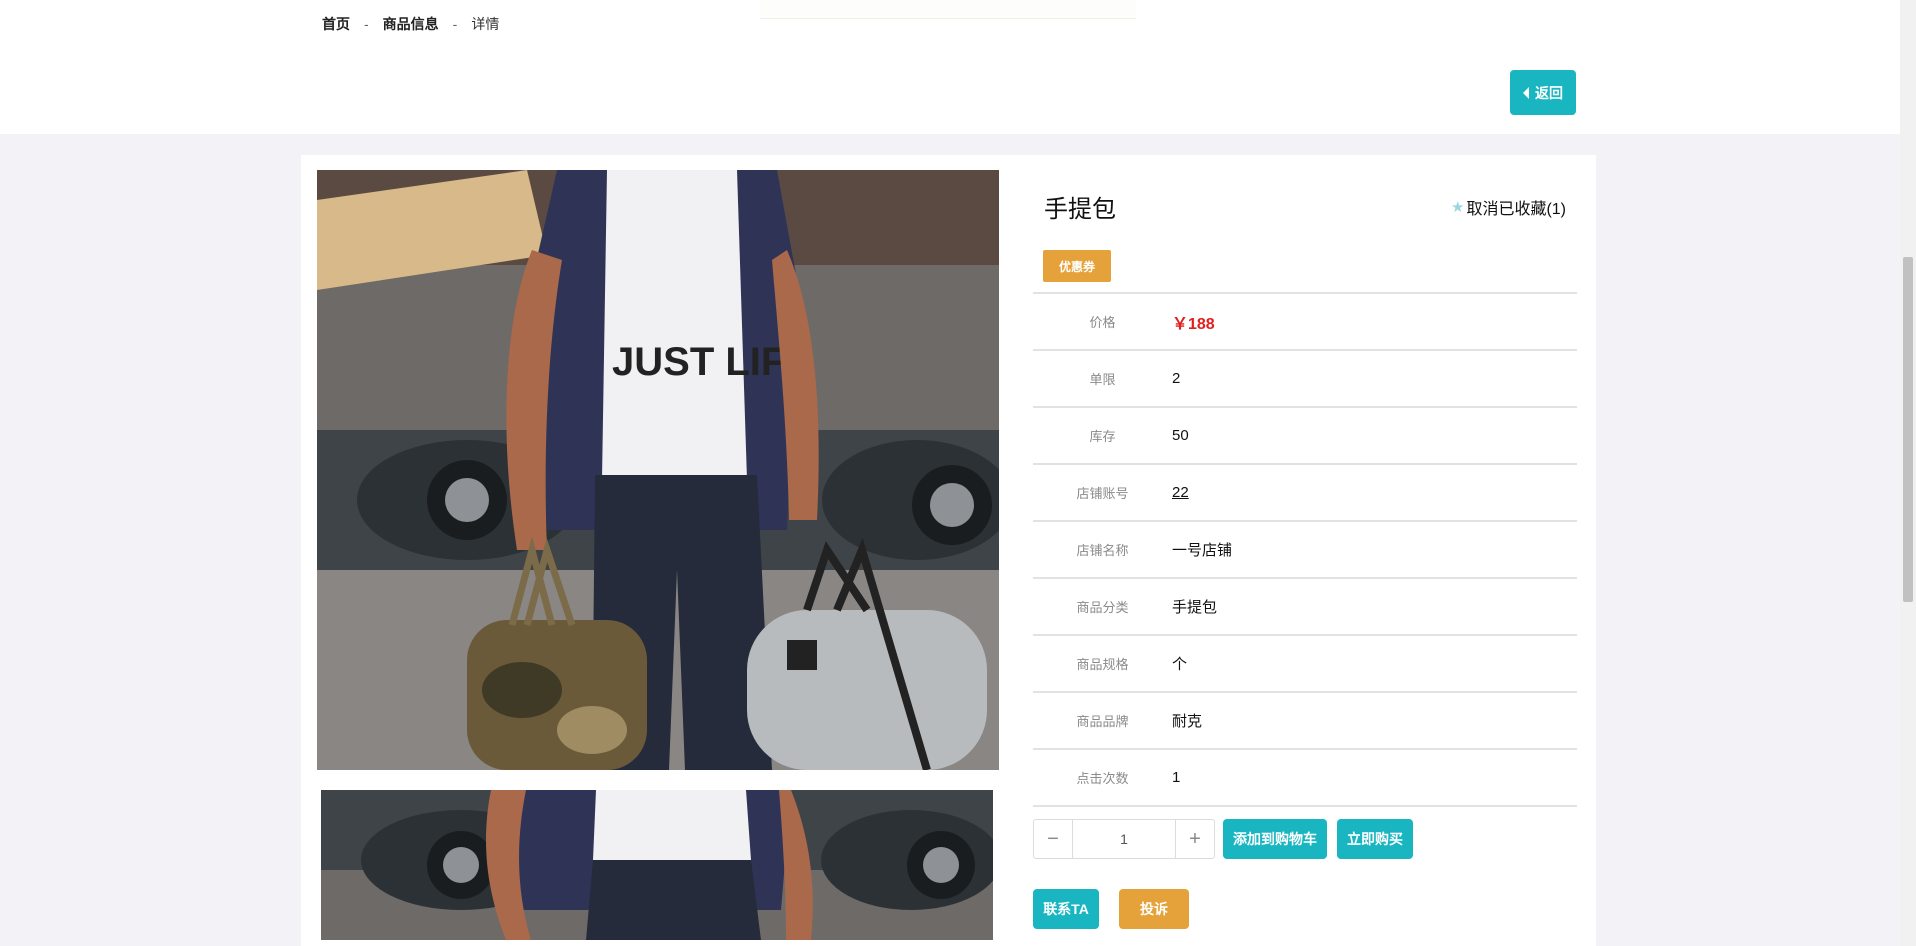 The width and height of the screenshot is (1916, 946). I want to click on caret-left-icon, so click(1526, 92).